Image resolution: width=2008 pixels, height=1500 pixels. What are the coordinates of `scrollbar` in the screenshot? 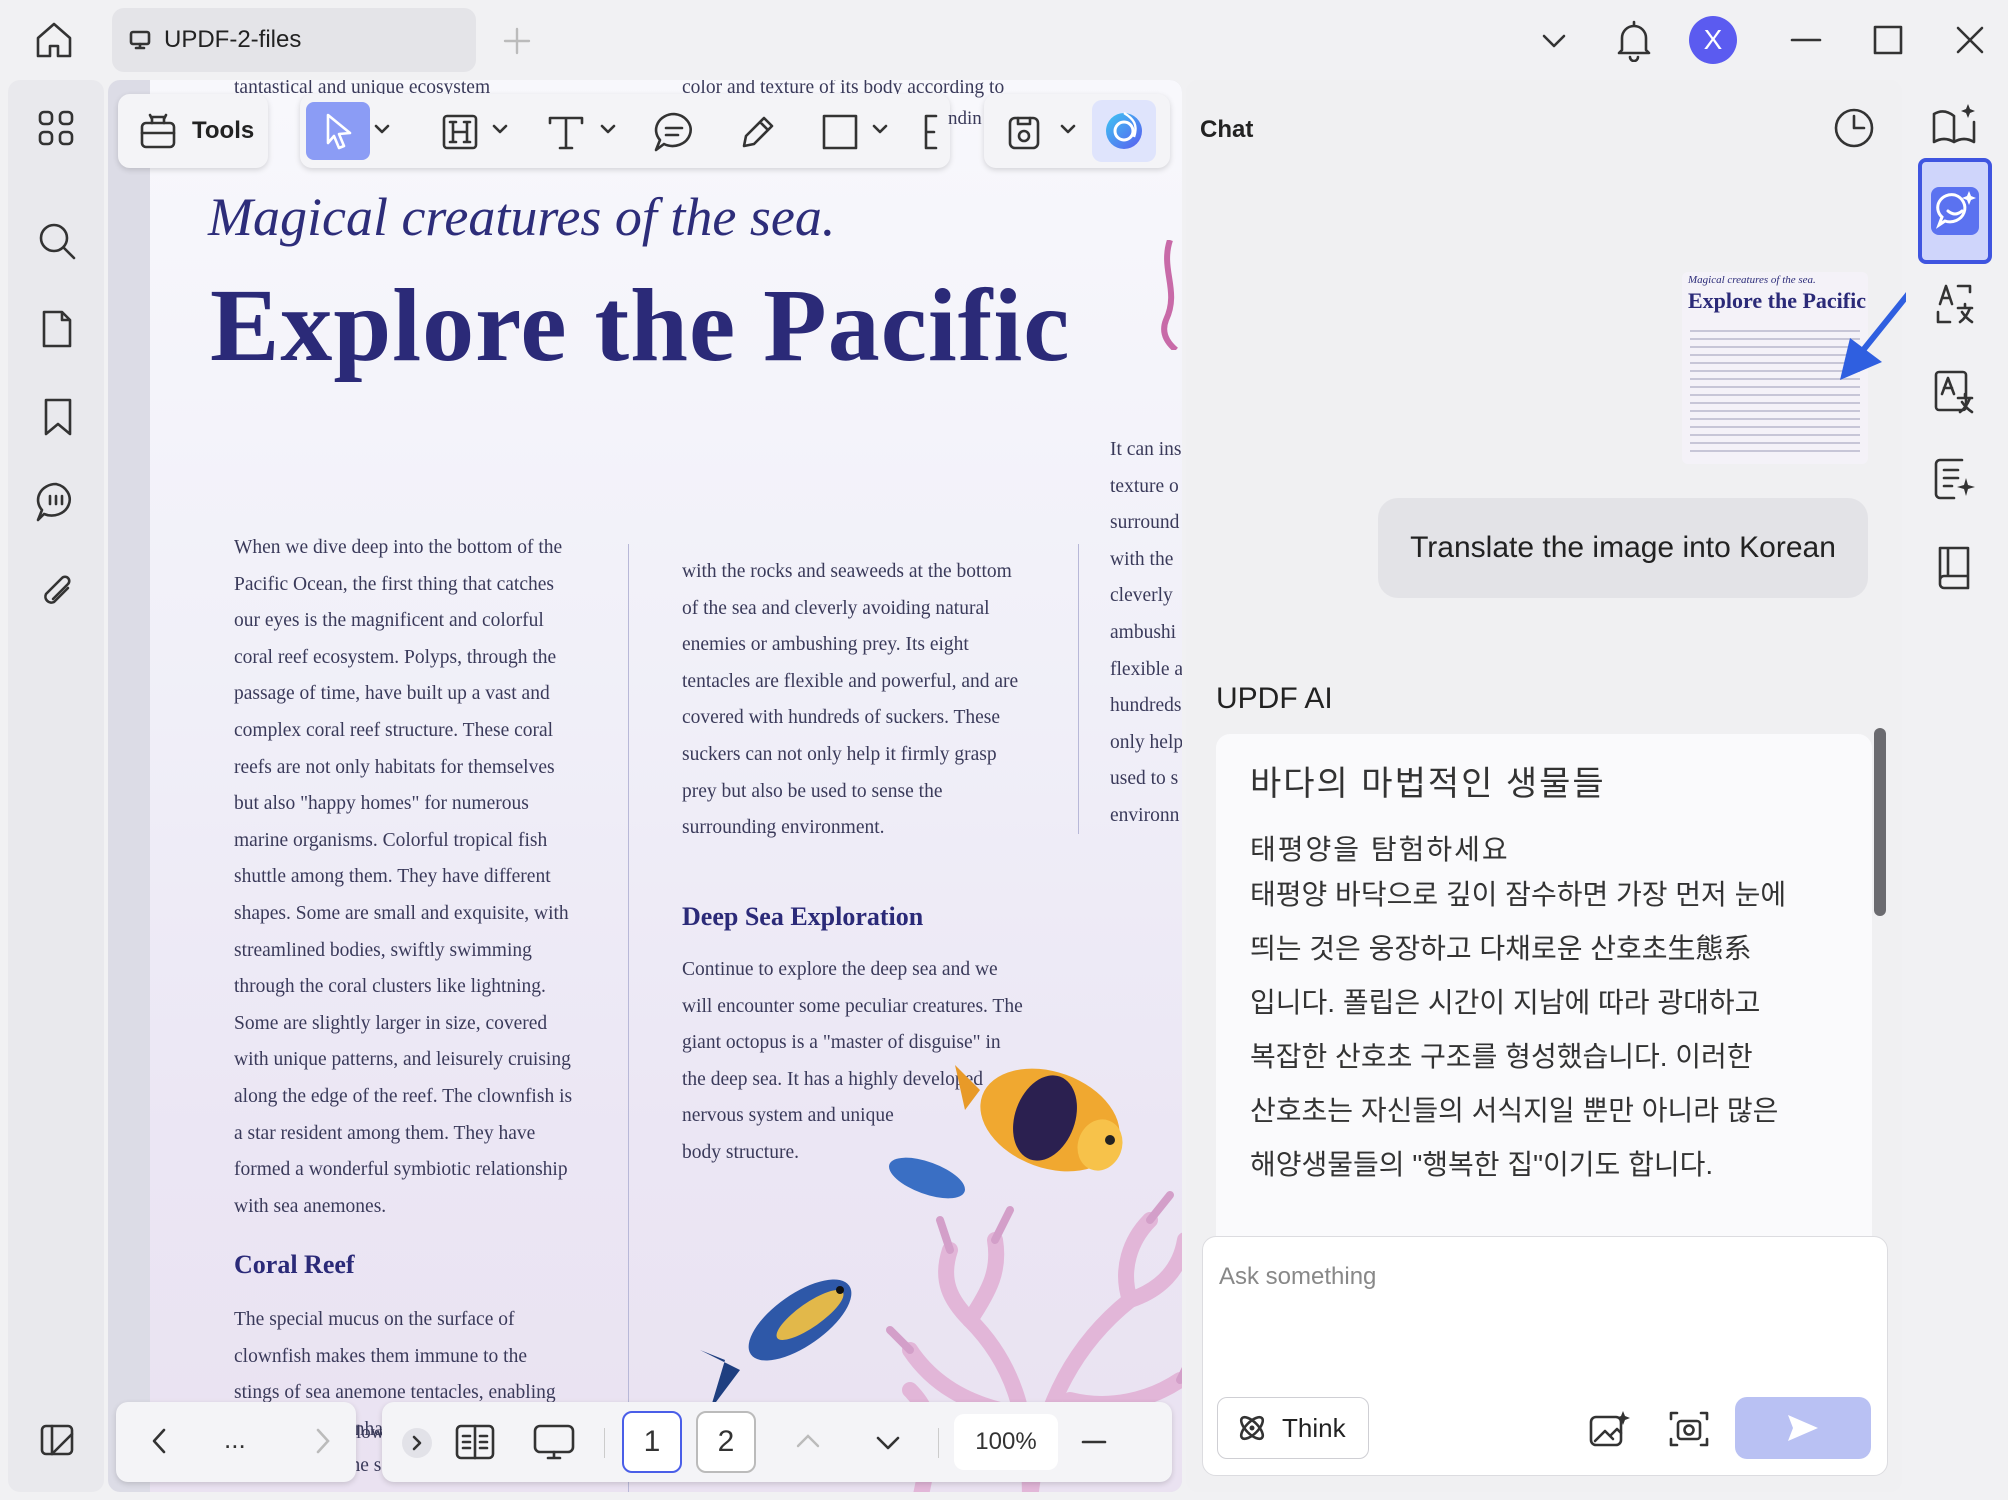 It's located at (1880, 822).